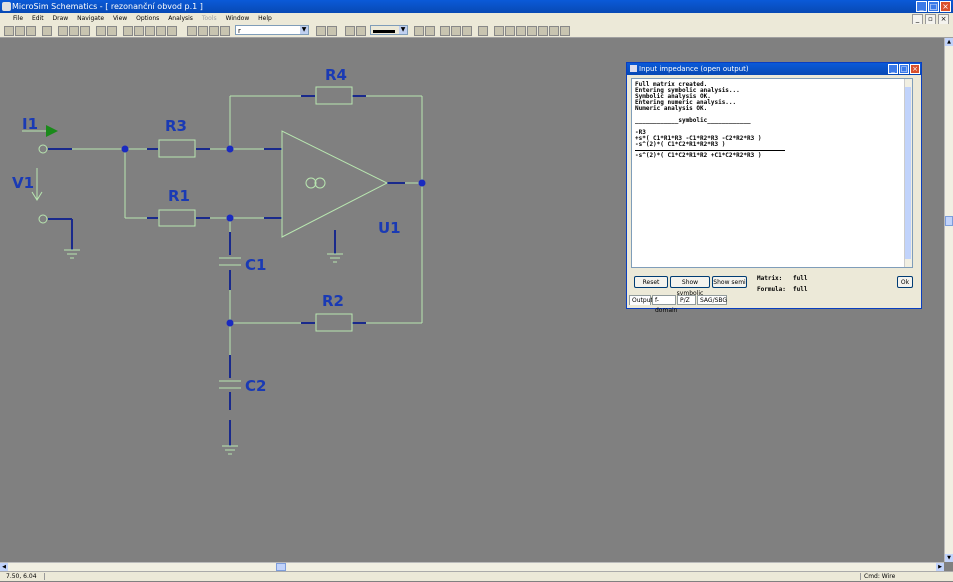 This screenshot has height=582, width=953. What do you see at coordinates (419, 31) in the screenshot?
I see `probe-icon` at bounding box center [419, 31].